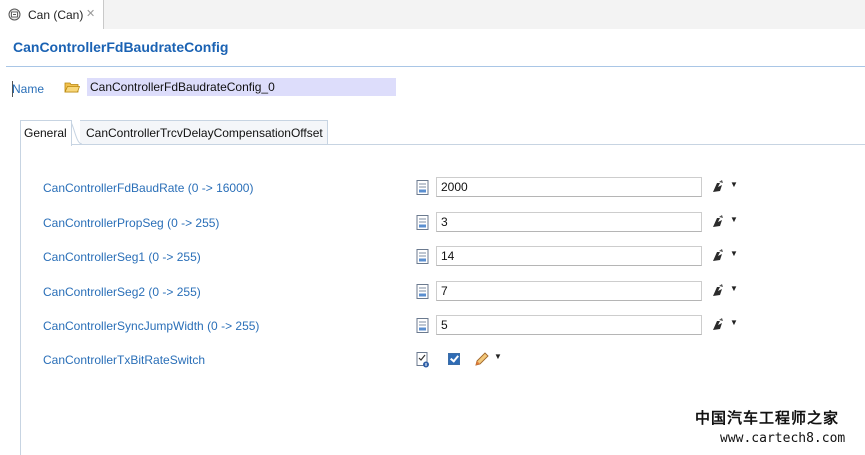 The image size is (865, 455). Describe the element at coordinates (124, 360) in the screenshot. I see `param-label: CanControllerTxBitRateSwitch` at that location.